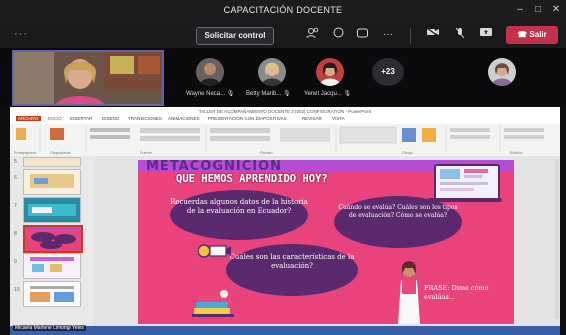  Describe the element at coordinates (283, 10) in the screenshot. I see `meeting-title: CAPACITACIÓN DOCENTE` at that location.